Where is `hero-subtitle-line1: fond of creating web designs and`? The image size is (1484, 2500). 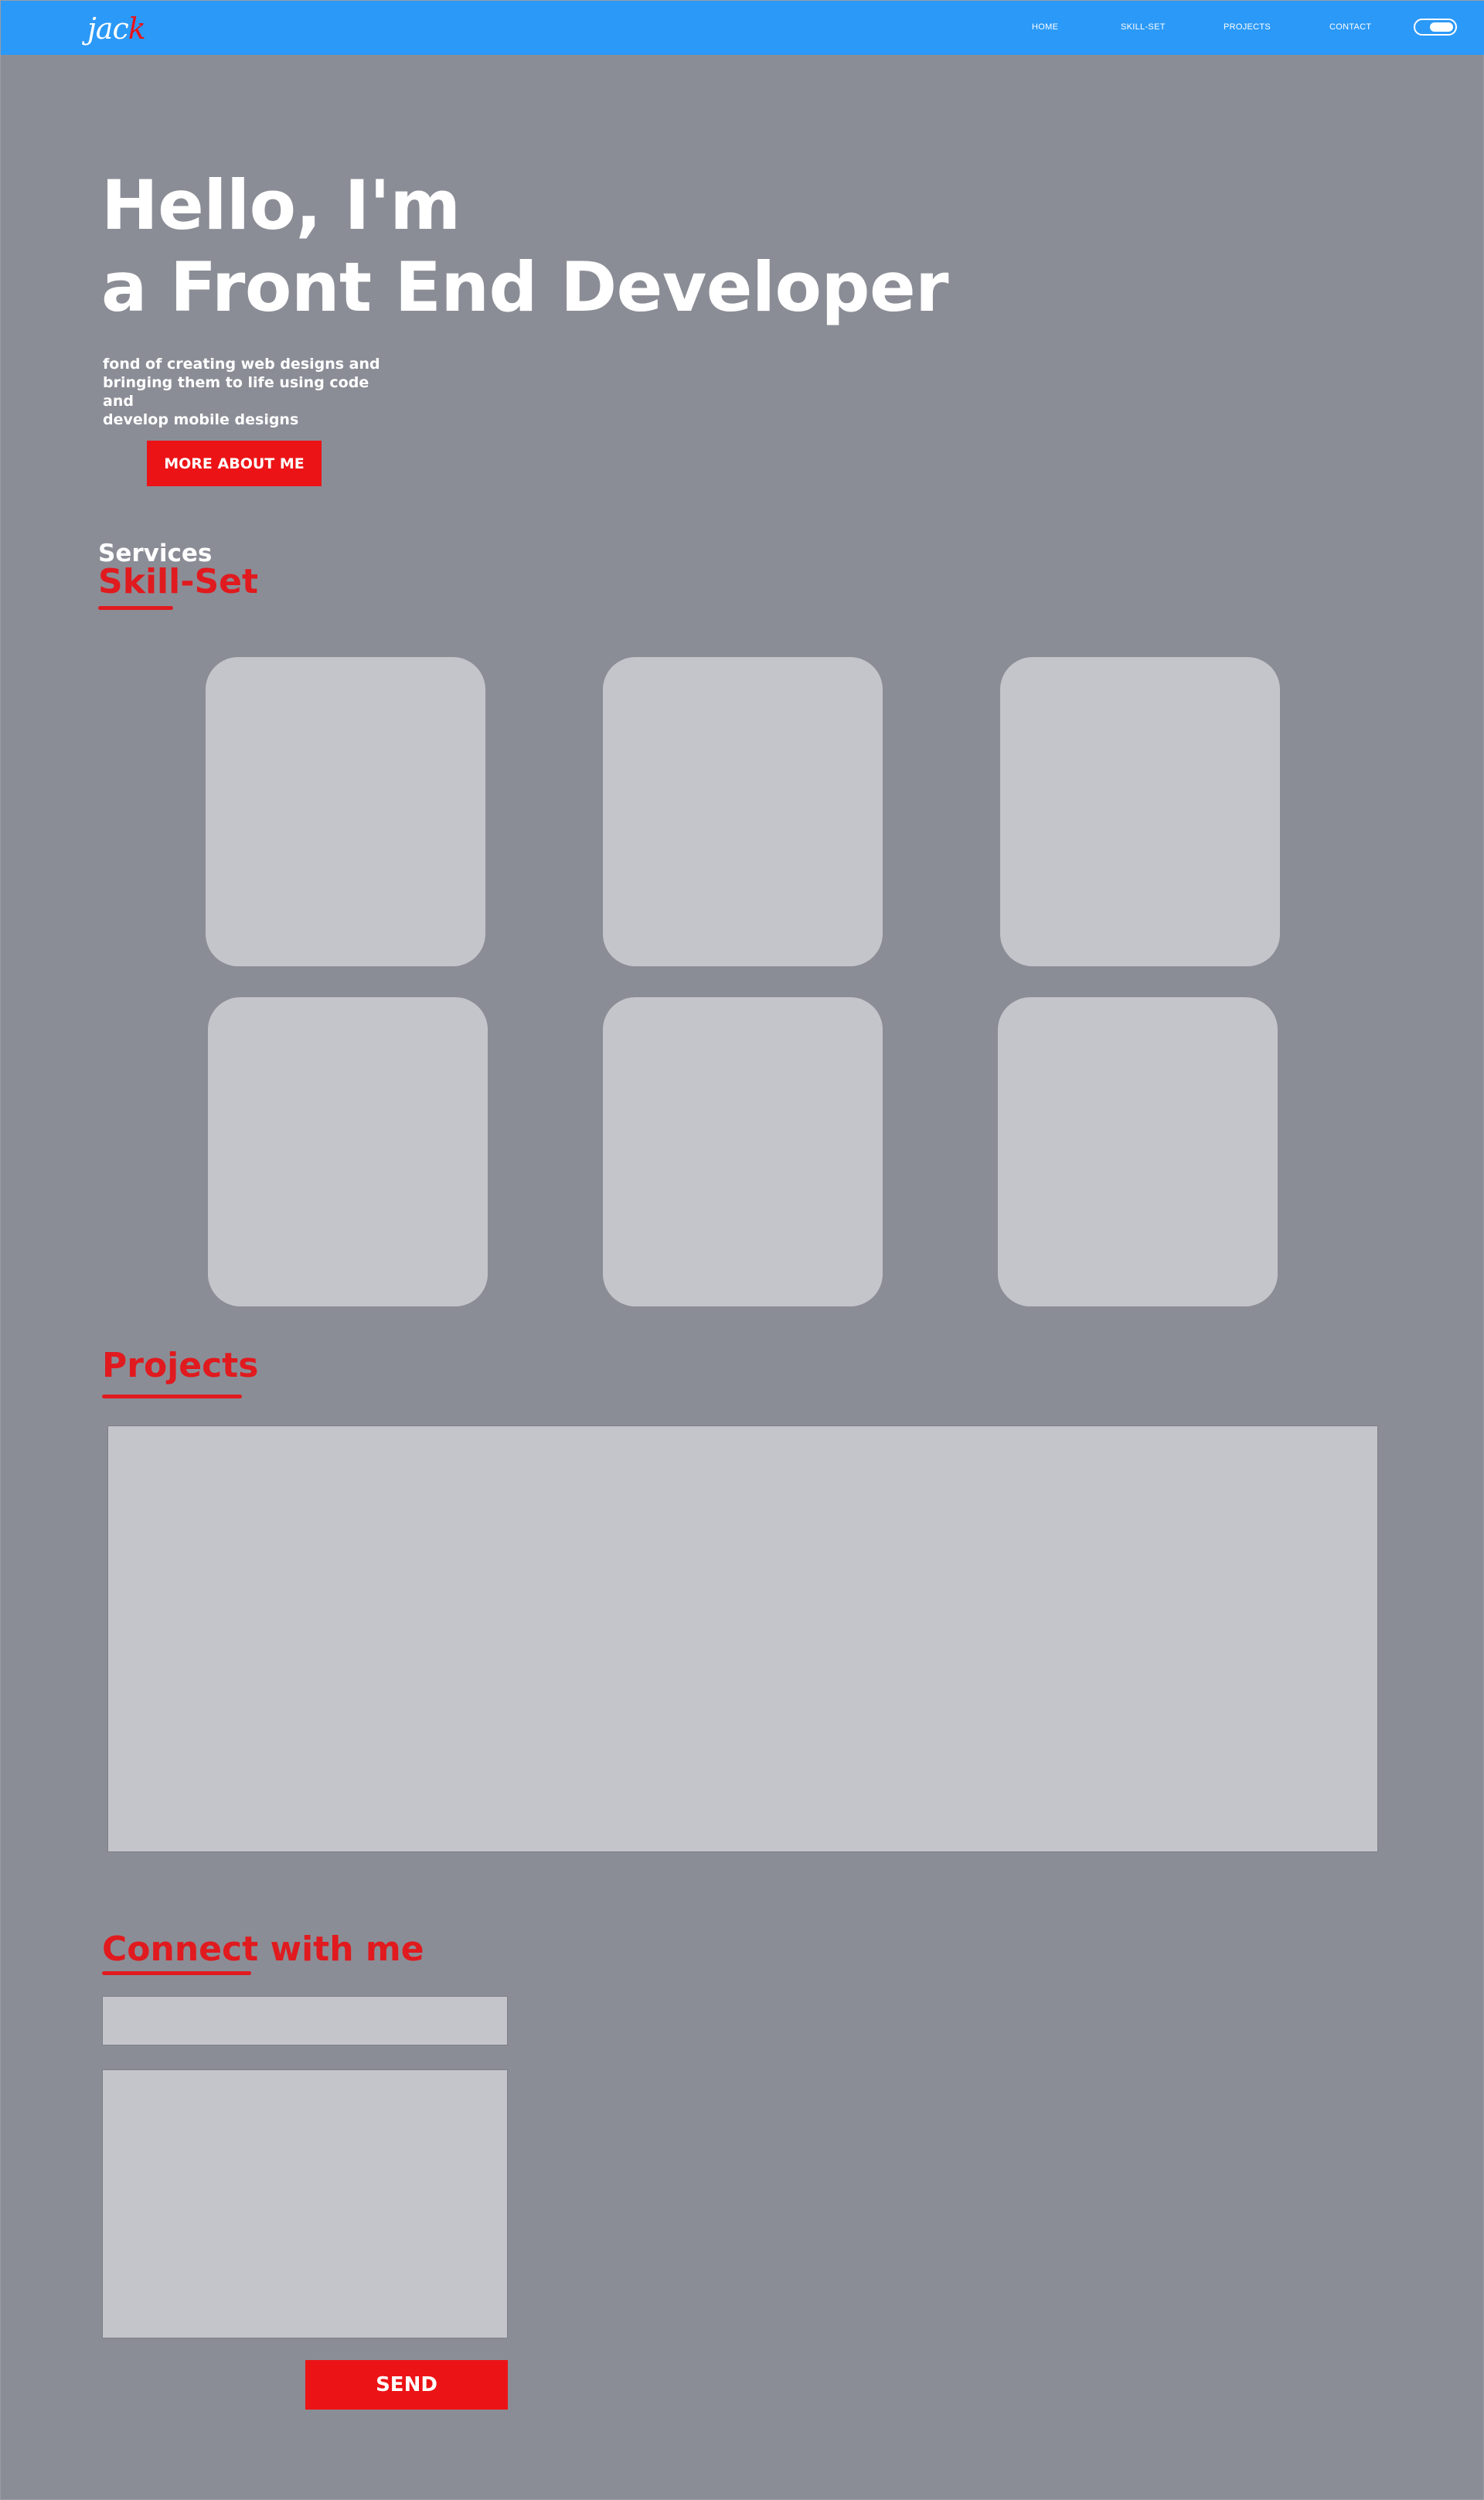
hero-subtitle-line1: fond of creating web designs and is located at coordinates (241, 364).